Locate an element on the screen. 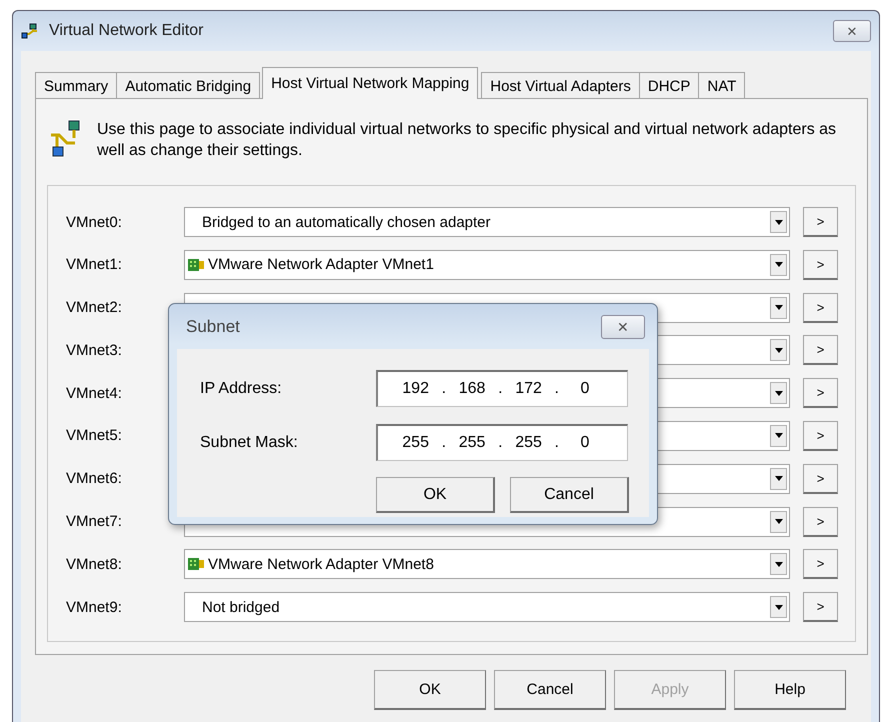  field-label: IP Address: is located at coordinates (241, 389).